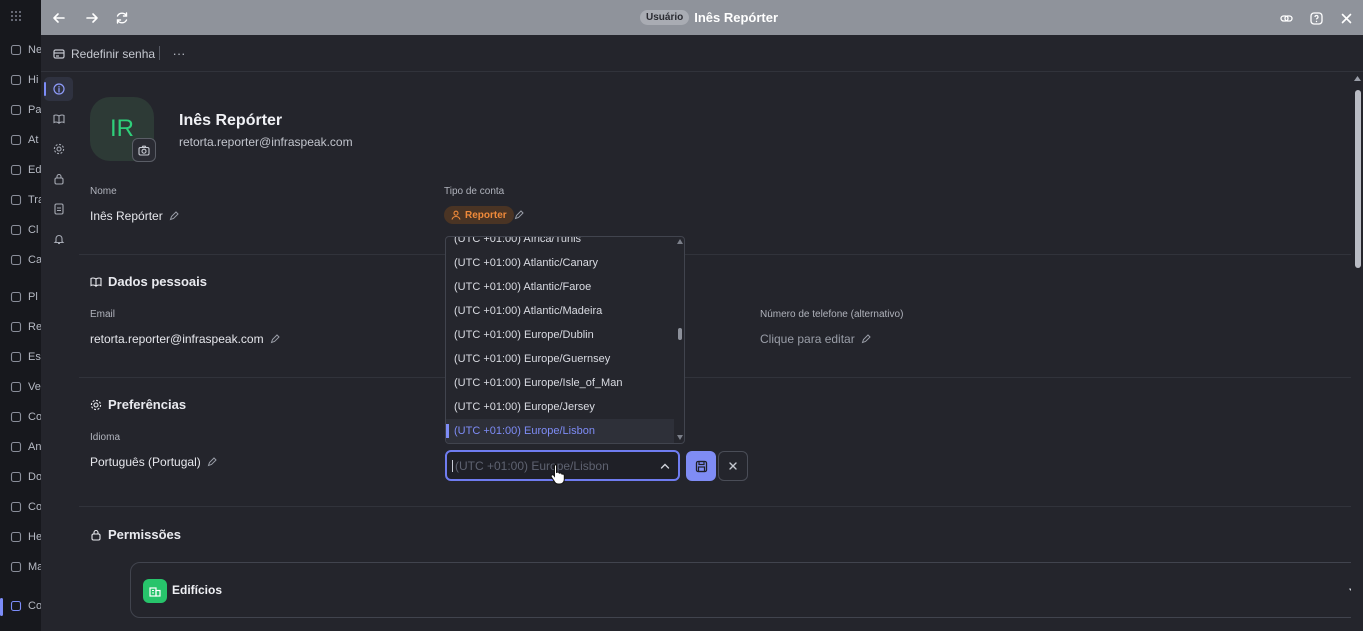 Image resolution: width=1363 pixels, height=631 pixels. I want to click on back-arrow-icon, so click(59, 18).